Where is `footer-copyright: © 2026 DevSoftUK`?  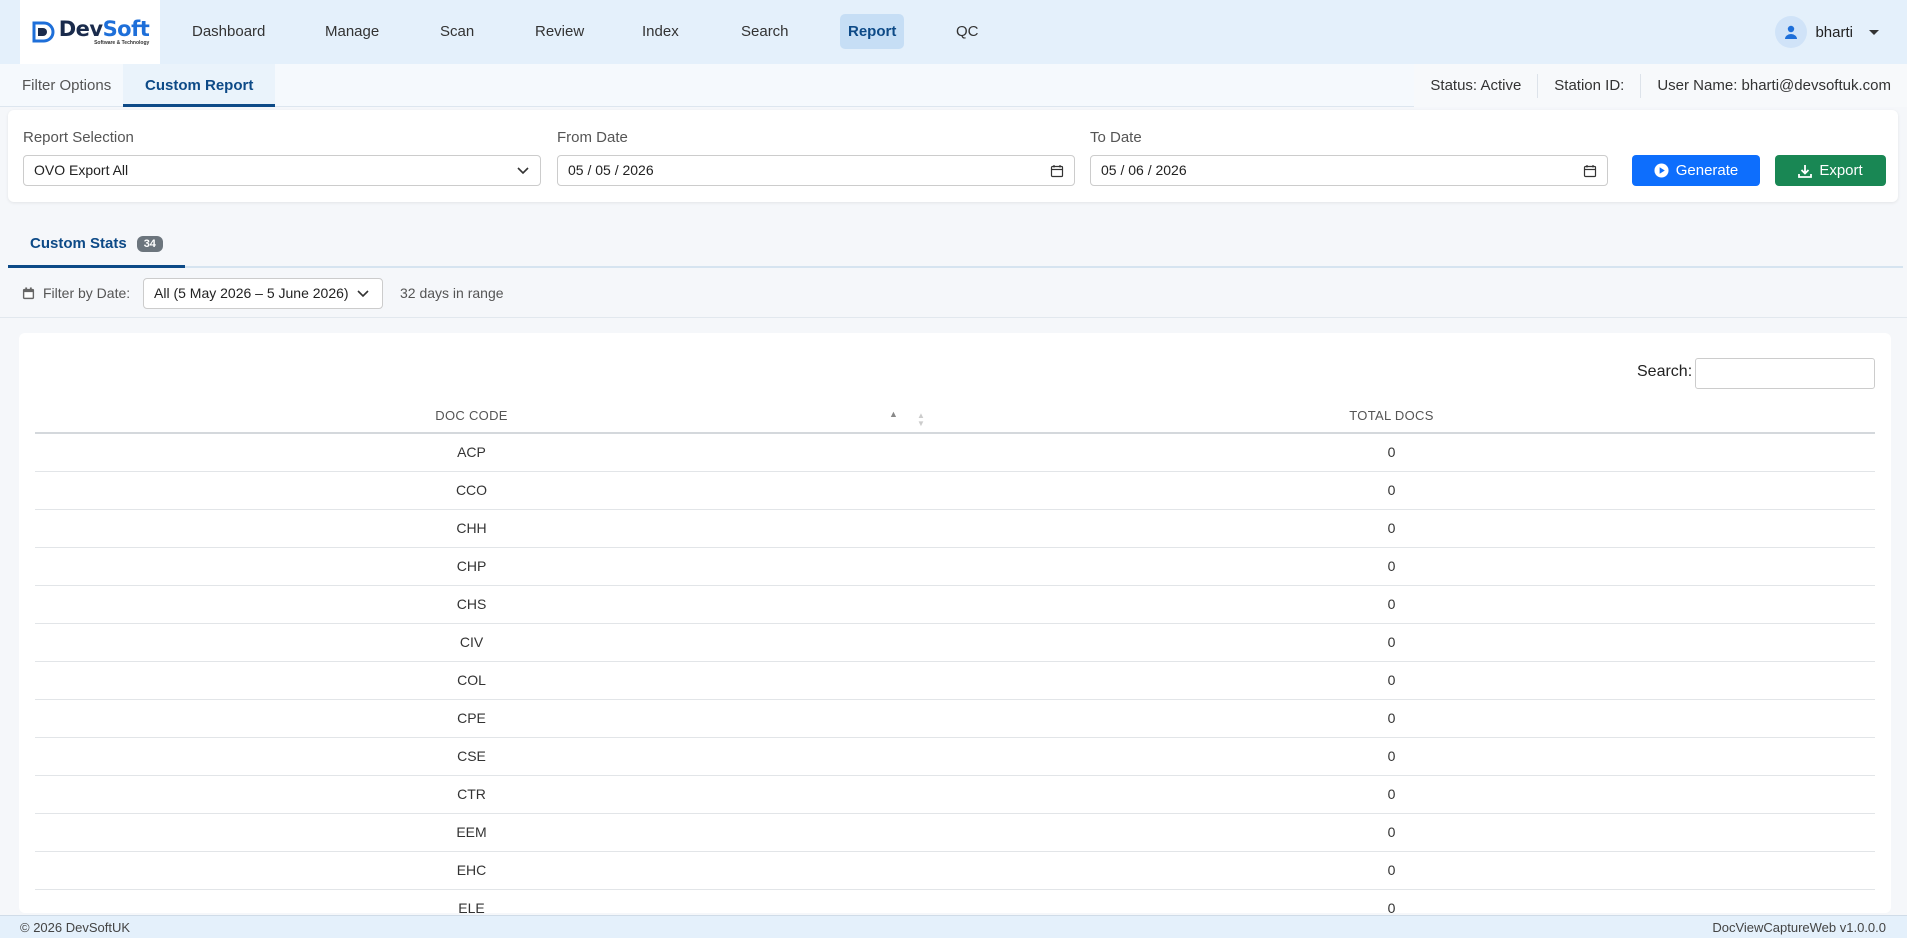 footer-copyright: © 2026 DevSoftUK is located at coordinates (75, 927).